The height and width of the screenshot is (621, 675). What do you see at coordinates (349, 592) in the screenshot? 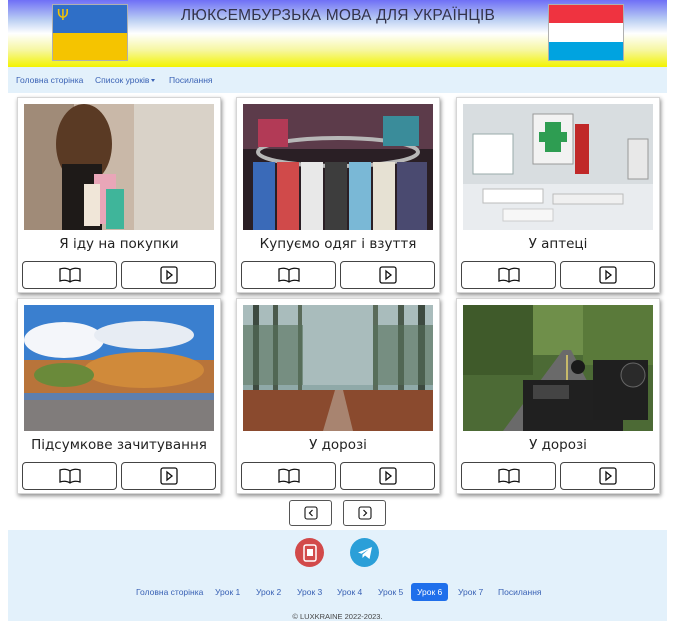
I see `footer-link-lesson-4: Урок 4` at bounding box center [349, 592].